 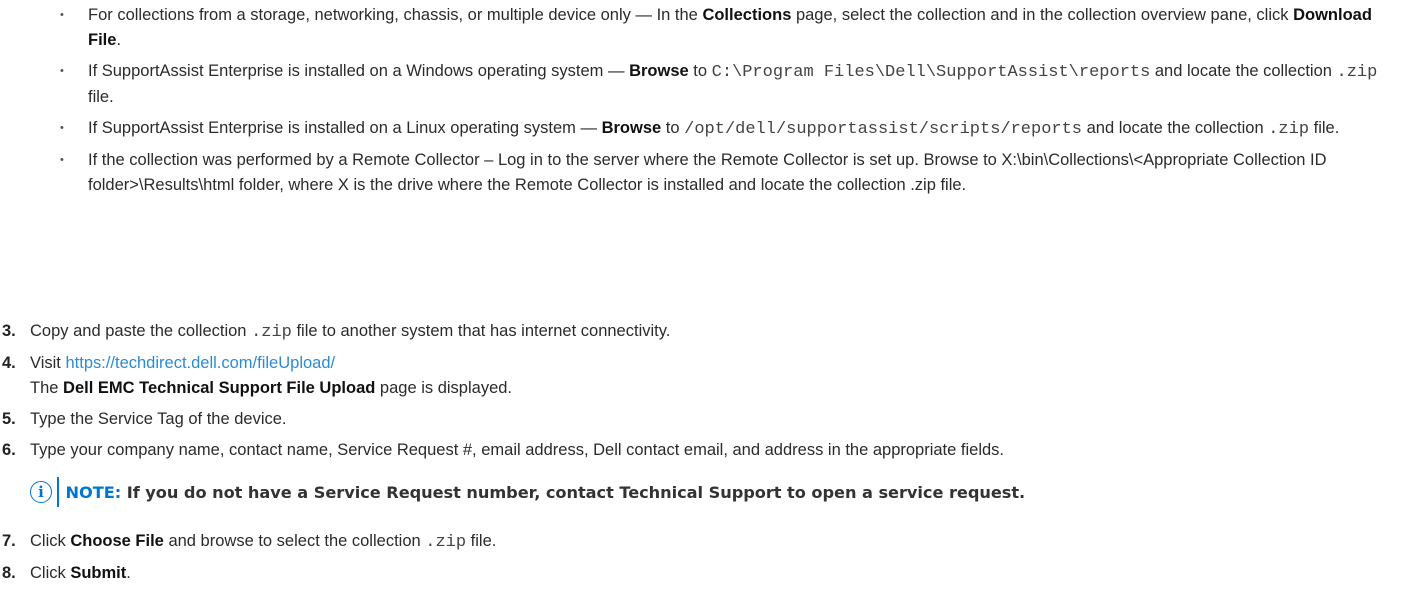 I want to click on text: Copy and paste the collection, so click(x=141, y=331).